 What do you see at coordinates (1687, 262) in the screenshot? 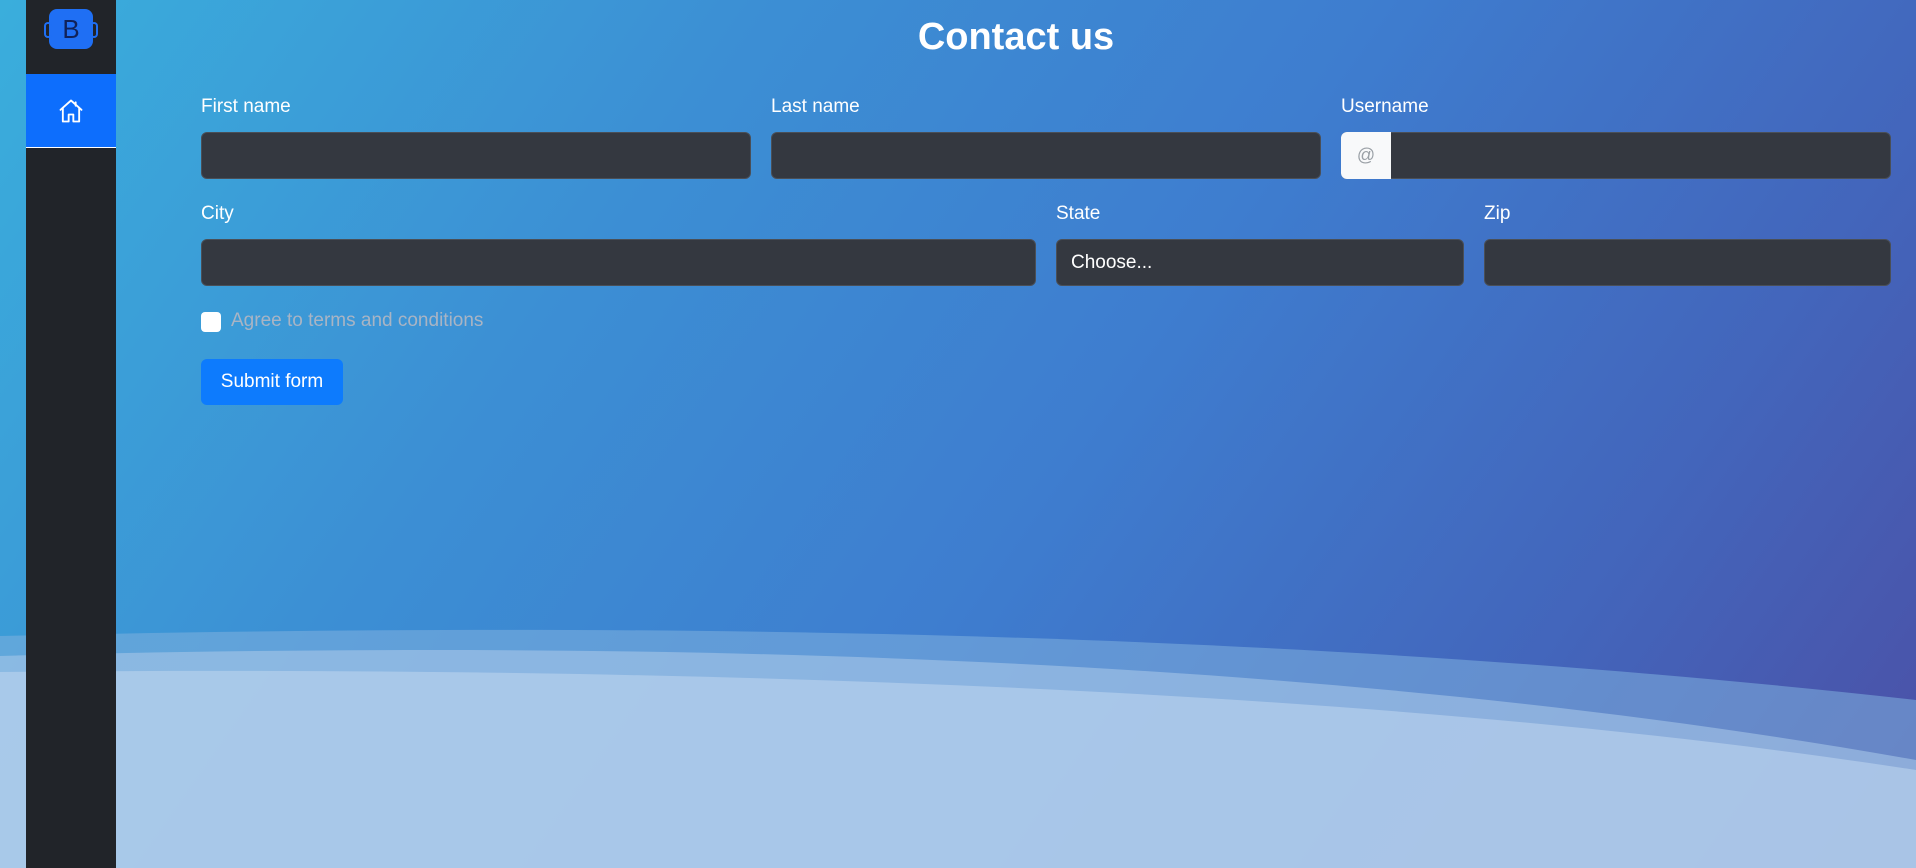
I see `zip-input` at bounding box center [1687, 262].